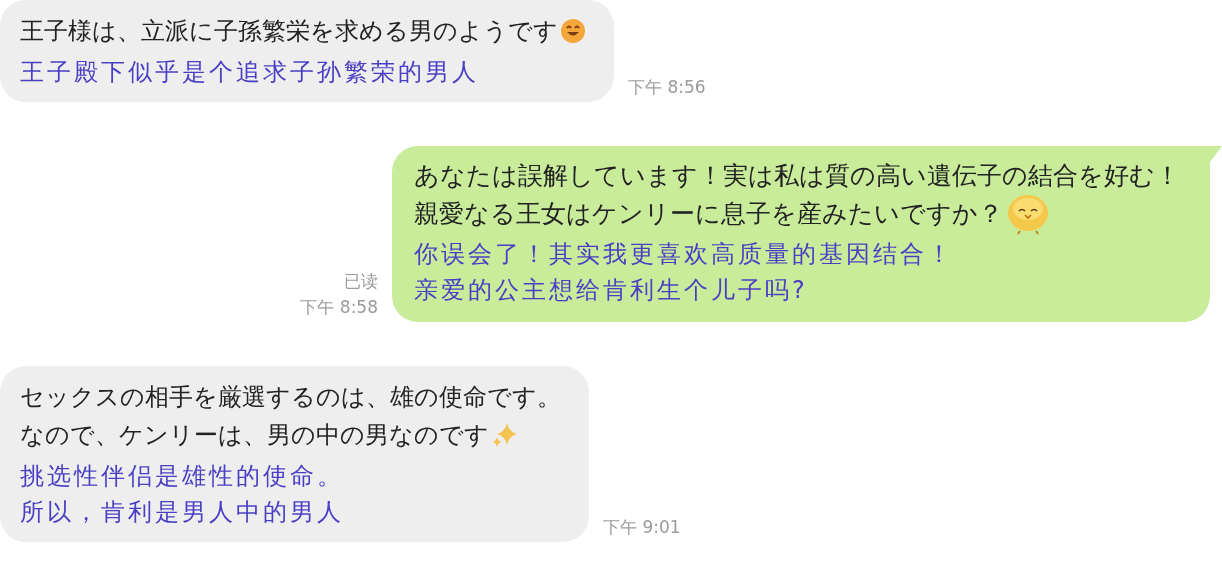 This screenshot has height=568, width=1222. Describe the element at coordinates (250, 72) in the screenshot. I see `translation-text: 王子殿下似乎是个追求子孙繁荣的男人` at that location.